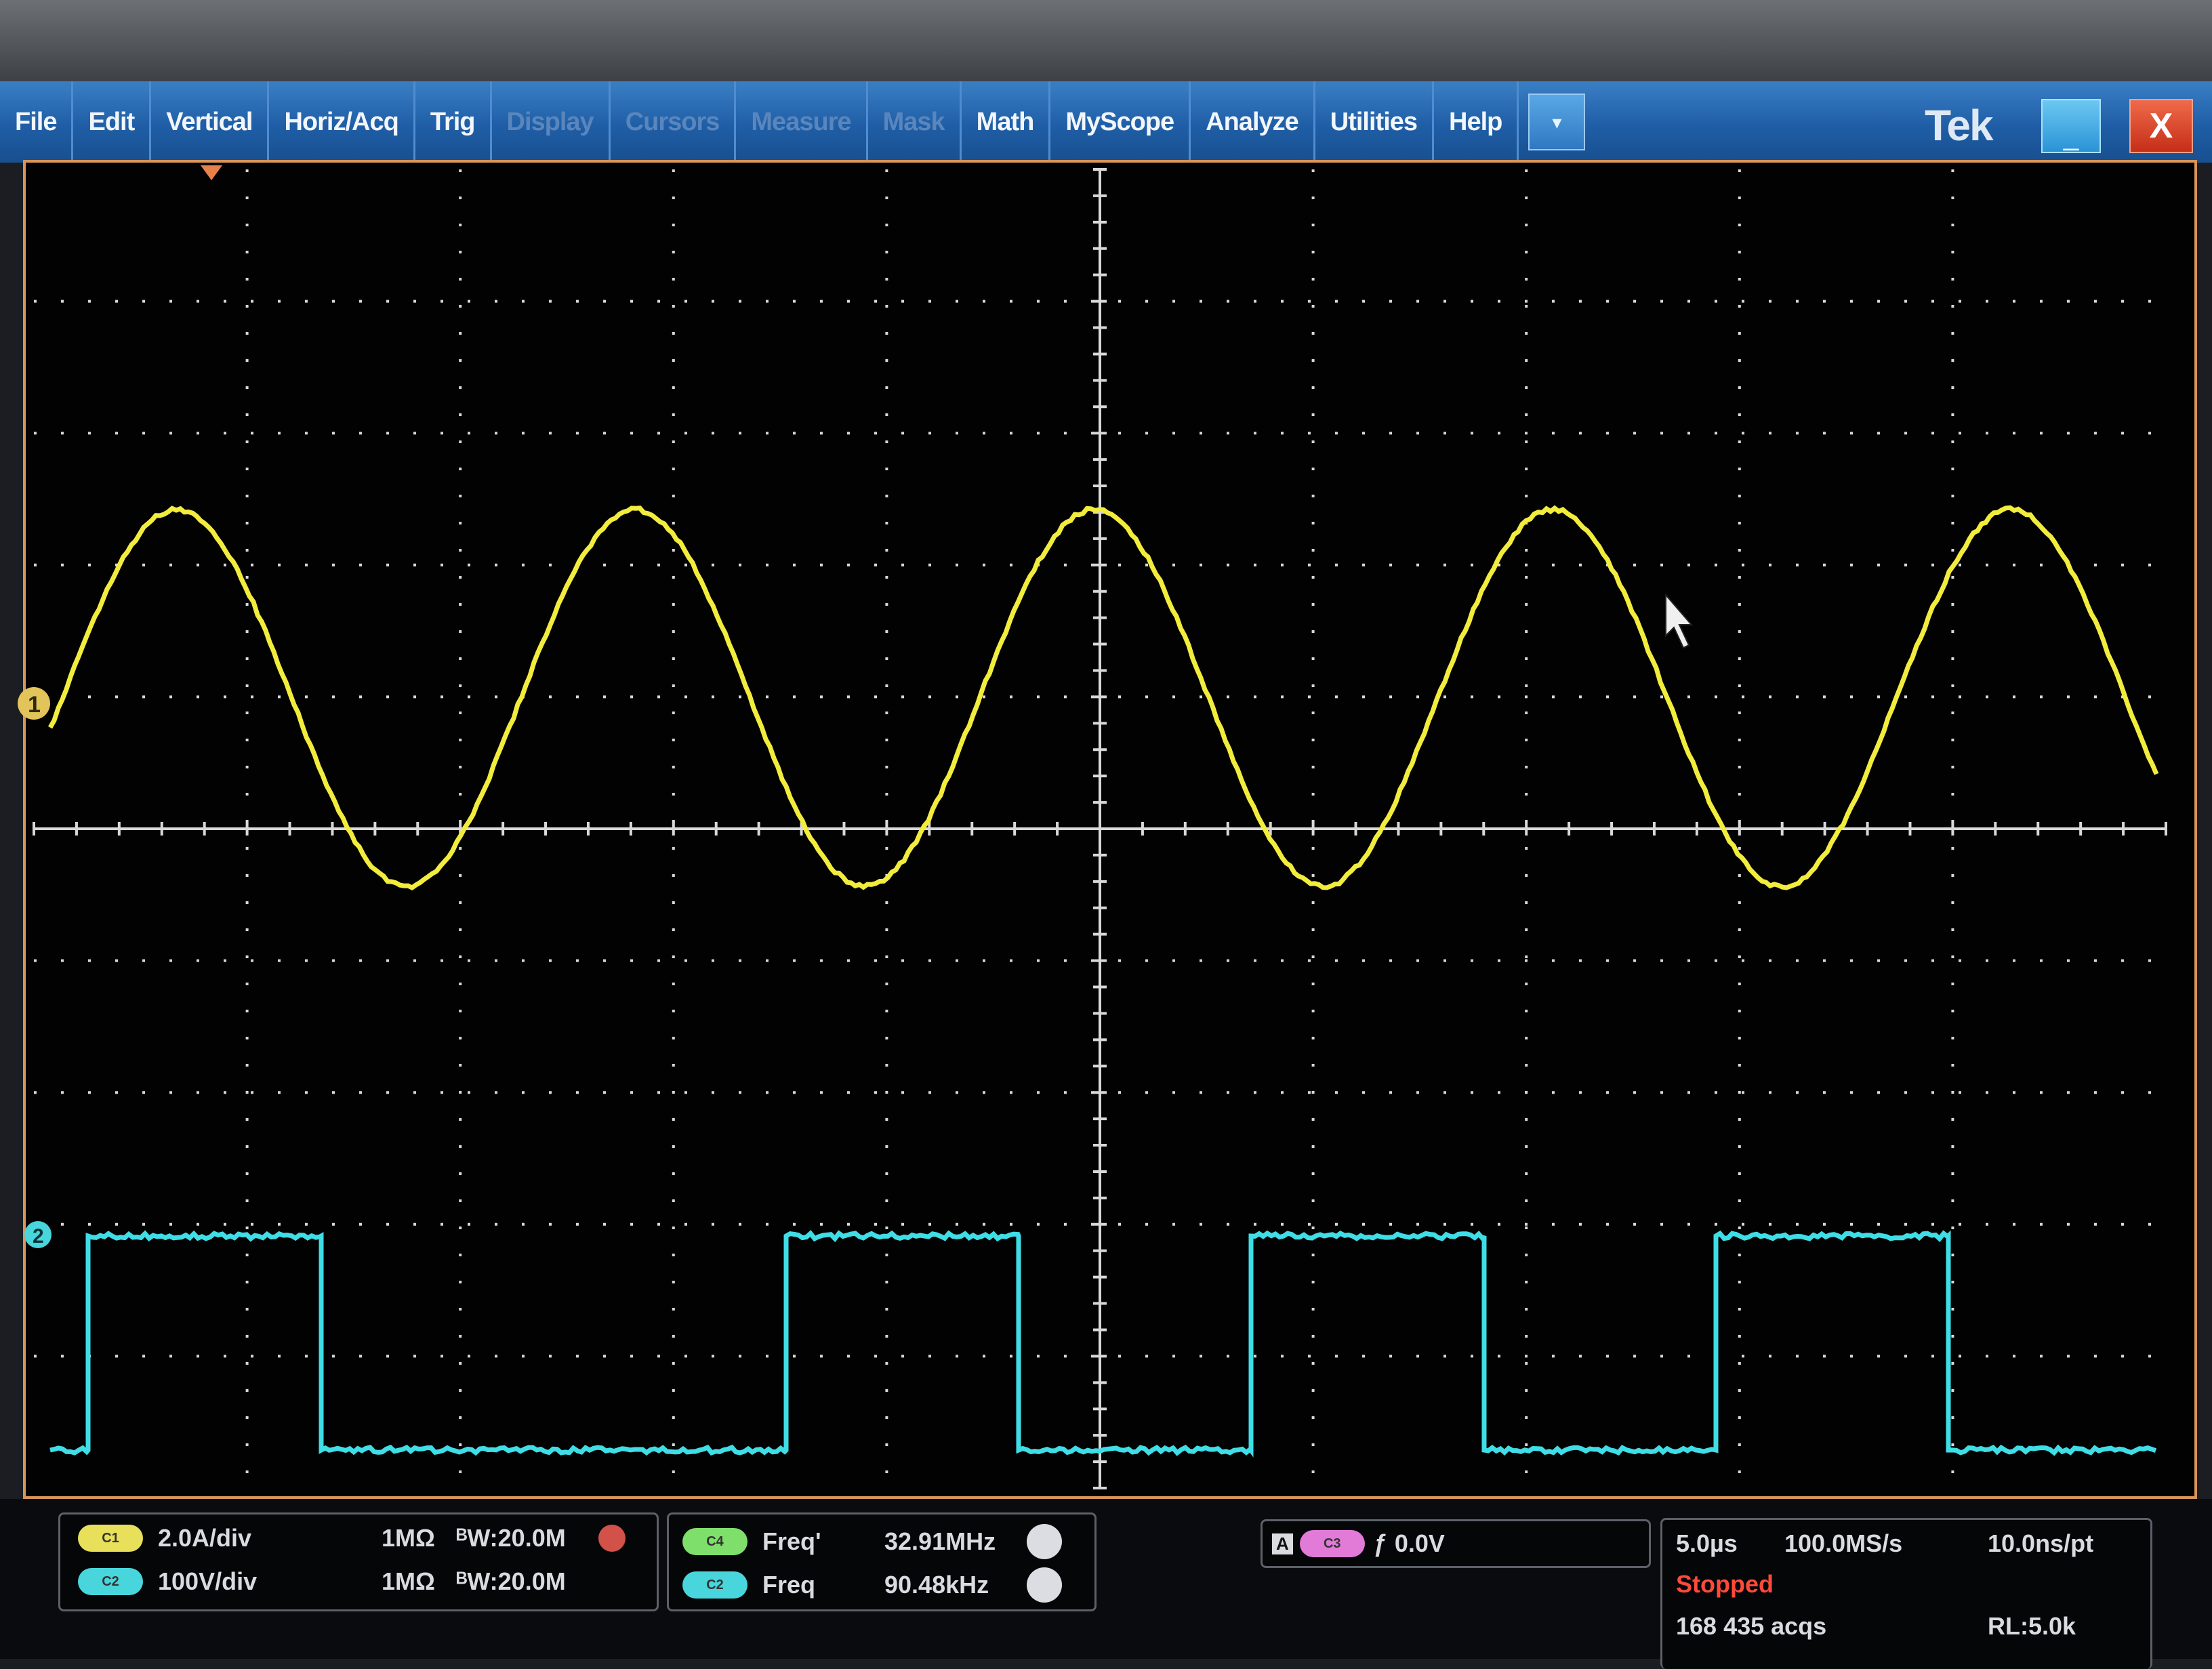 Image resolution: width=2212 pixels, height=1669 pixels. Describe the element at coordinates (1730, 1544) in the screenshot. I see `time-per-div: 5.0µs` at that location.